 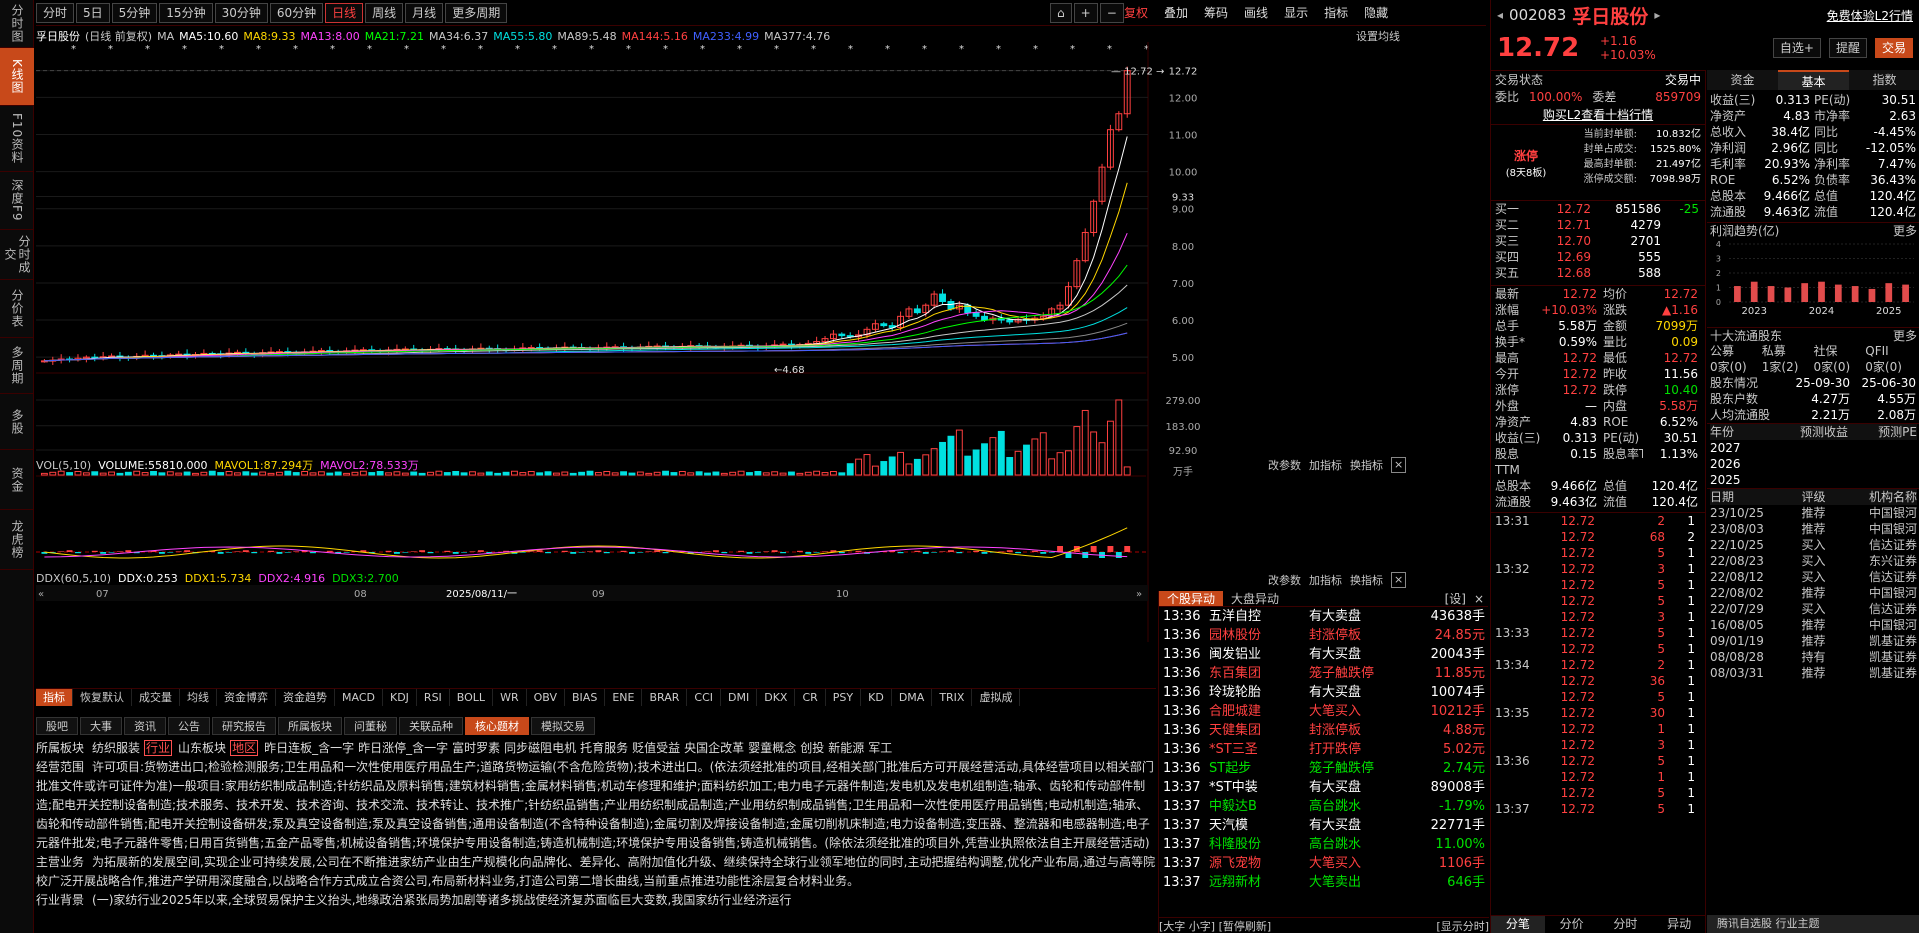 What do you see at coordinates (1323, 673) in the screenshot?
I see `yidong-row: 13:36 东百集团 笼子触跌停 11.85元` at bounding box center [1323, 673].